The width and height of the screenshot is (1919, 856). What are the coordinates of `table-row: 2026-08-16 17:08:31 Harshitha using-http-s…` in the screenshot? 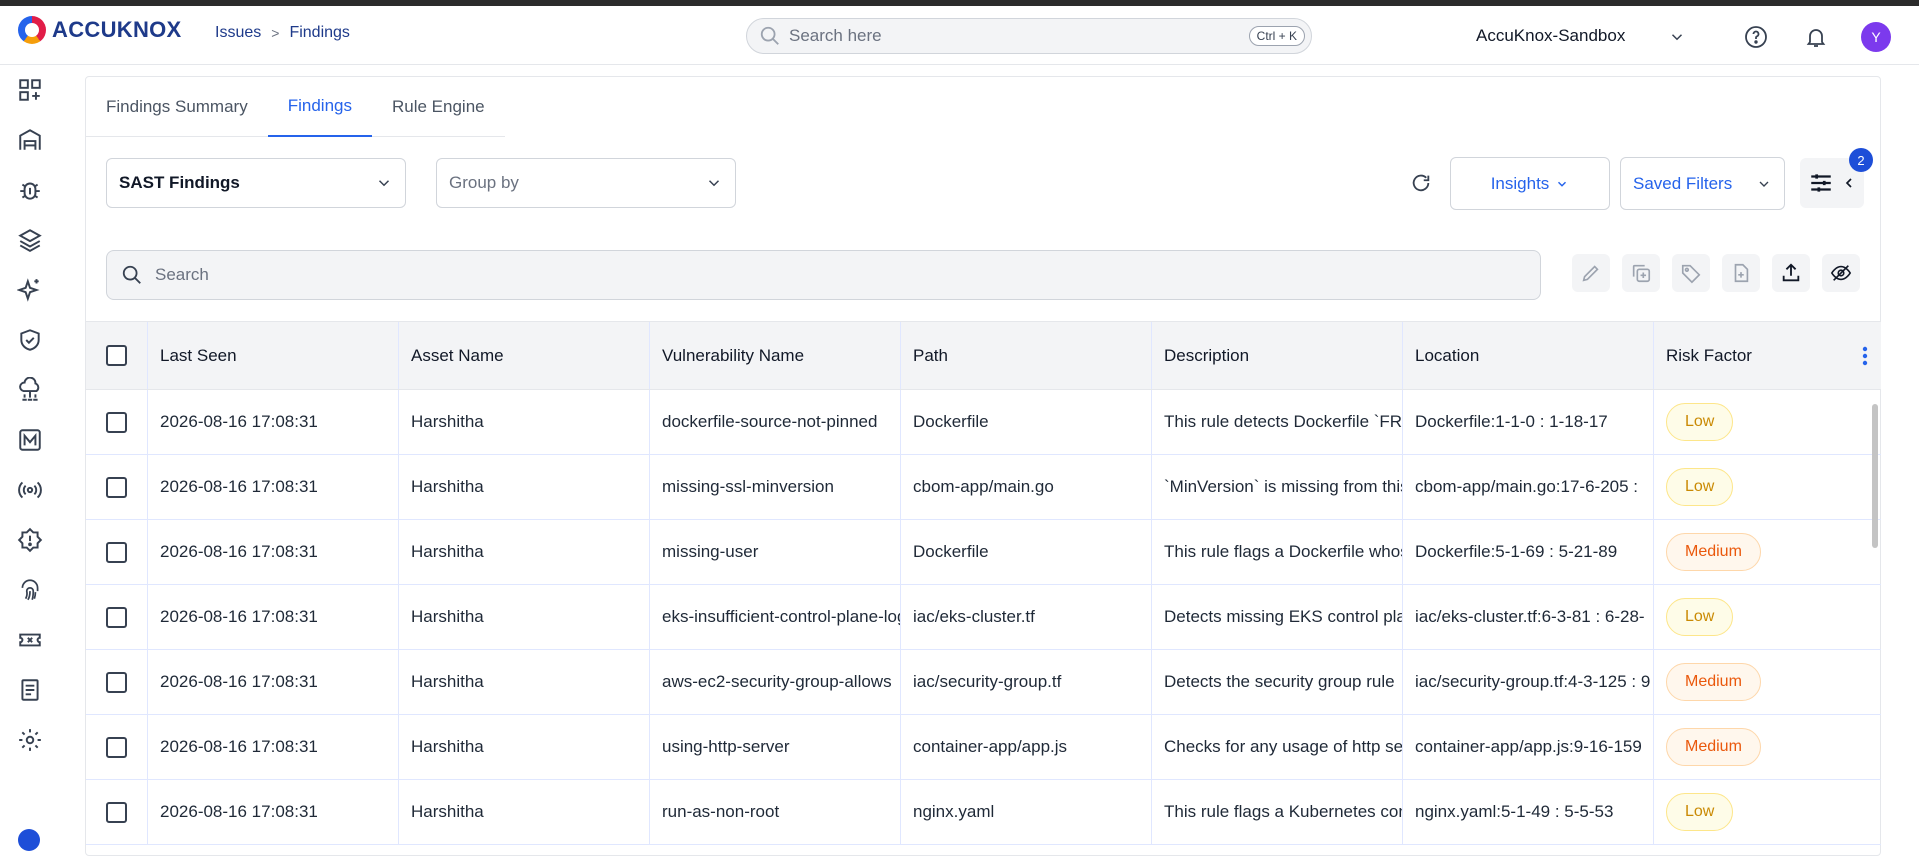 It's located at (983, 747).